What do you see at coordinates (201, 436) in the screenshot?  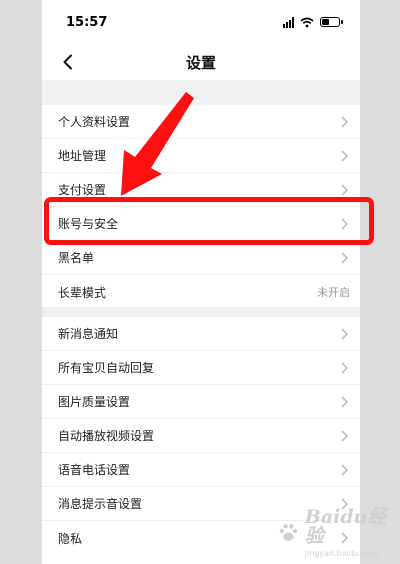 I see `settings-item-autoplay-video: 自动播放视频设置` at bounding box center [201, 436].